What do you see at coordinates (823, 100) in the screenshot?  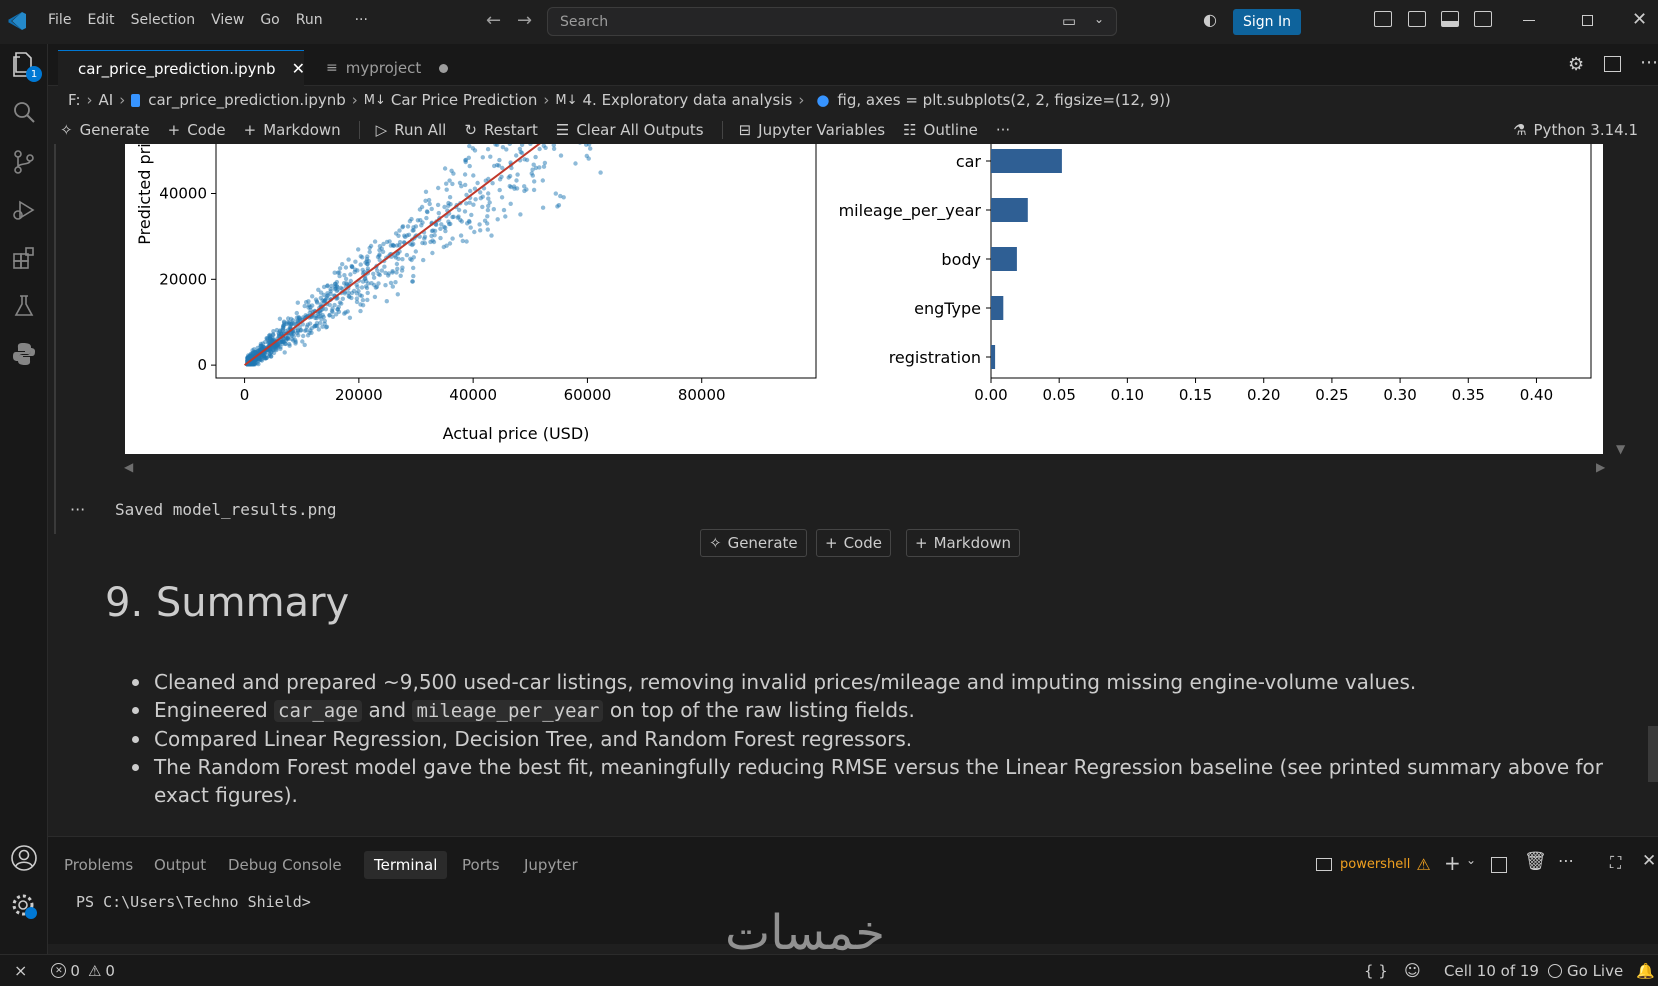 I see `python-cell-icon: ●` at bounding box center [823, 100].